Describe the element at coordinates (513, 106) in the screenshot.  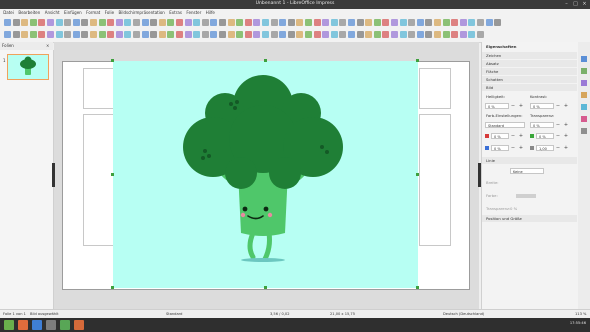
I see `helligkeit-decrease-button: −` at that location.